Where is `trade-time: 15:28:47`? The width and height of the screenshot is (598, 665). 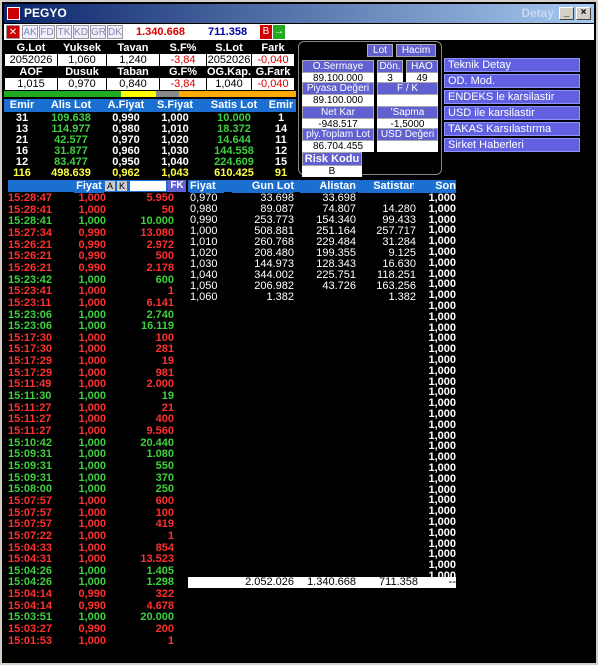
trade-time: 15:28:47 is located at coordinates (30, 198).